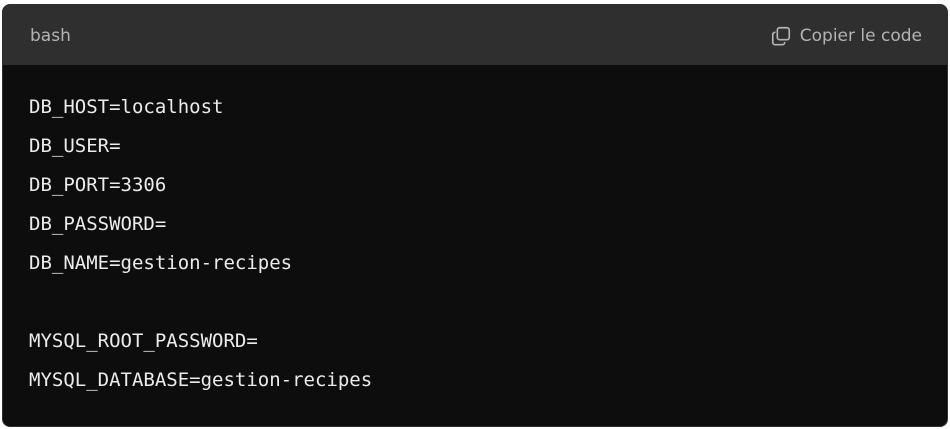 The height and width of the screenshot is (429, 950). I want to click on code-line: MYSQL_DATABASE=gestion-recipes, so click(201, 380).